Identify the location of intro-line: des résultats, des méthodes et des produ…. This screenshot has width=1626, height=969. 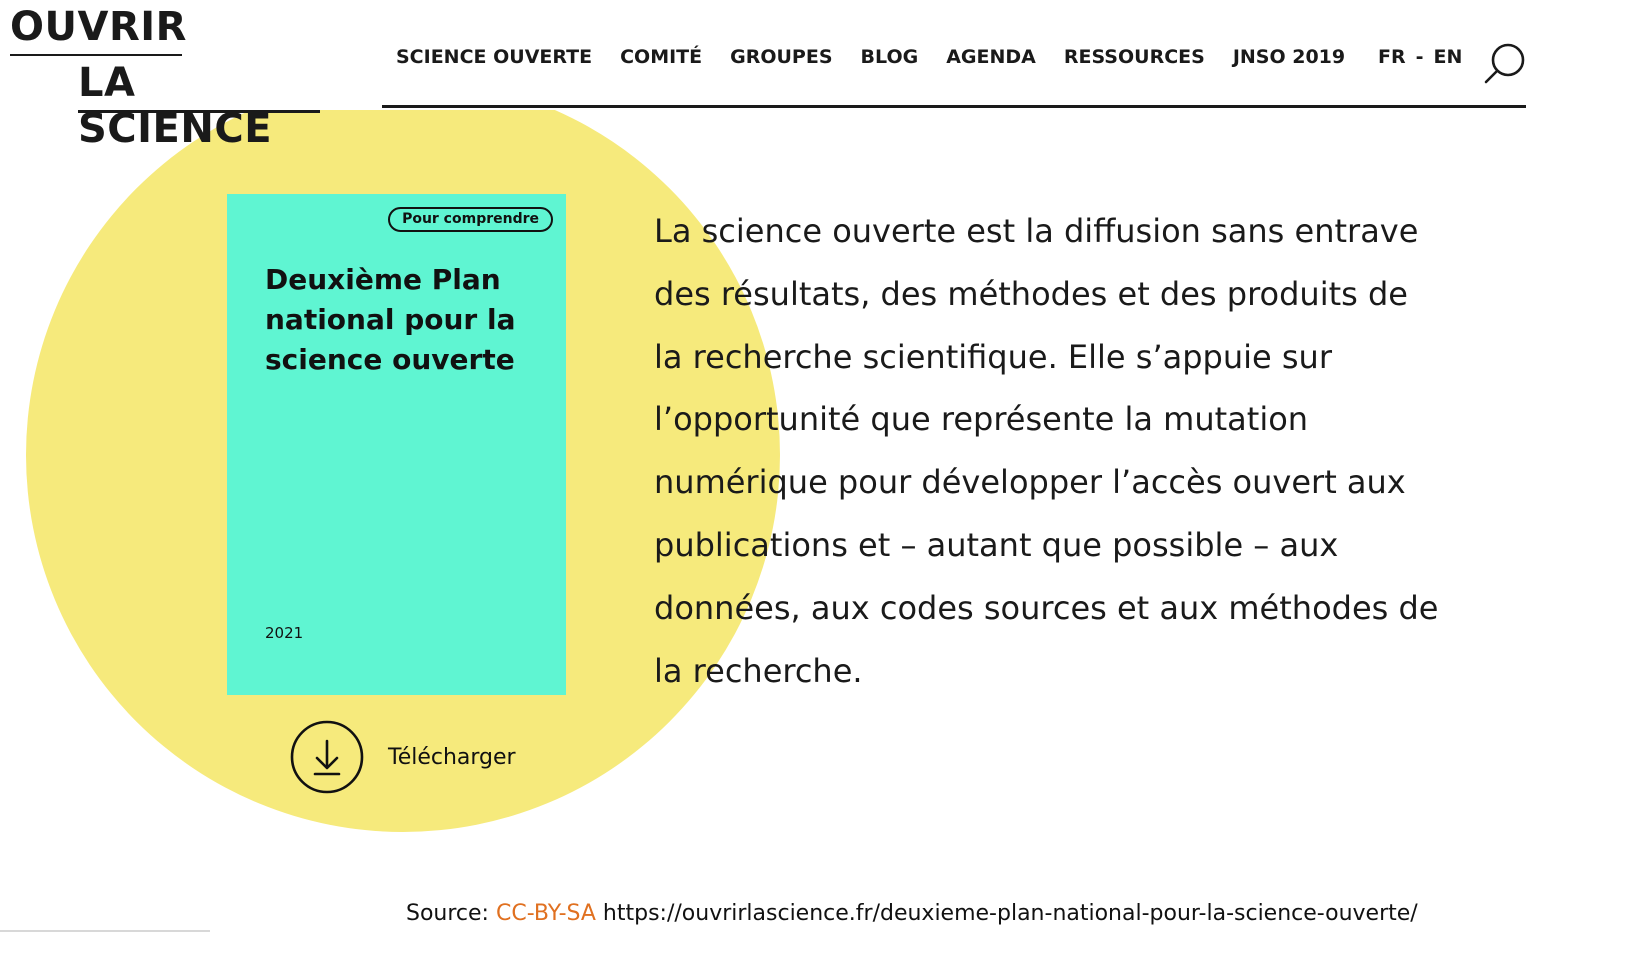
(1031, 293).